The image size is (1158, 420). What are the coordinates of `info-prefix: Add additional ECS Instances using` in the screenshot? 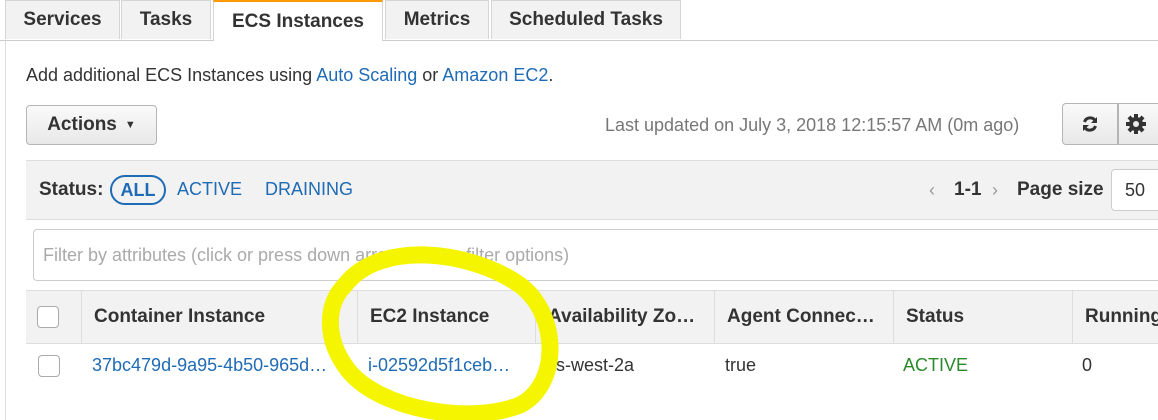 It's located at (171, 75).